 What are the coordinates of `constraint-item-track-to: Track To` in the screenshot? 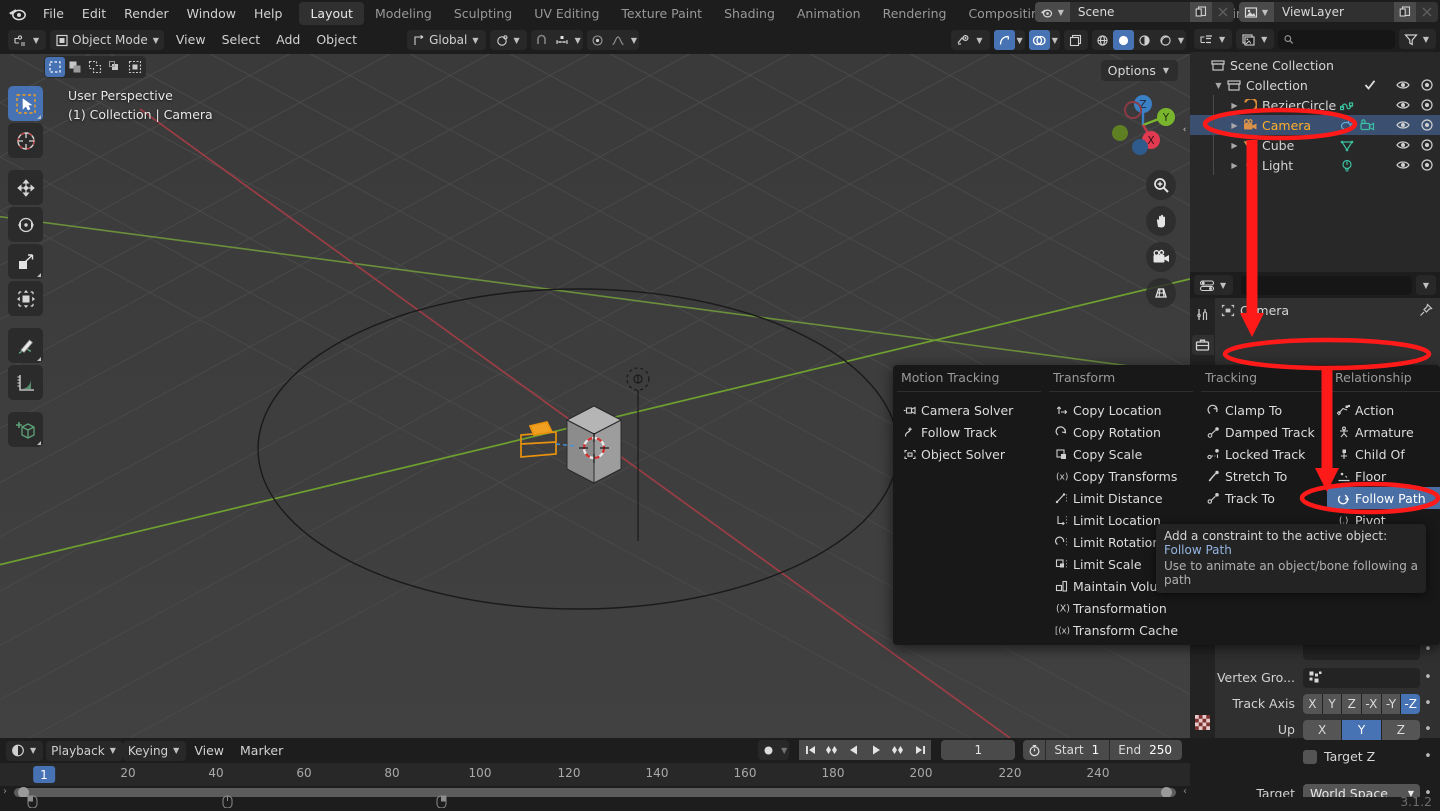 It's located at (1262, 498).